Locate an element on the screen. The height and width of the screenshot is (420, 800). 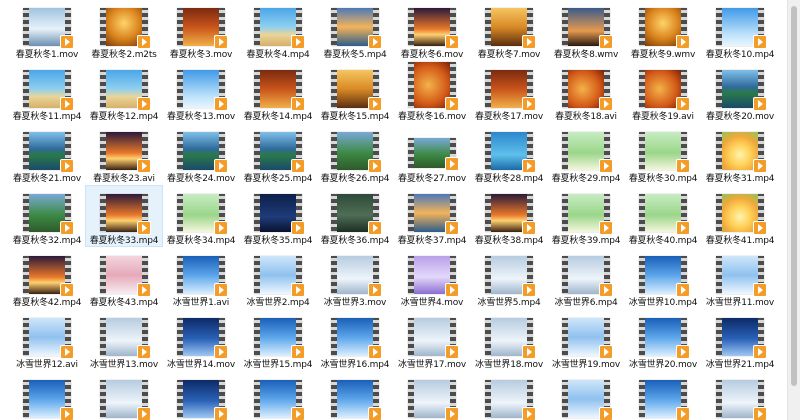
file-item: 春夏秋冬4.mp4 is located at coordinates (278, 30).